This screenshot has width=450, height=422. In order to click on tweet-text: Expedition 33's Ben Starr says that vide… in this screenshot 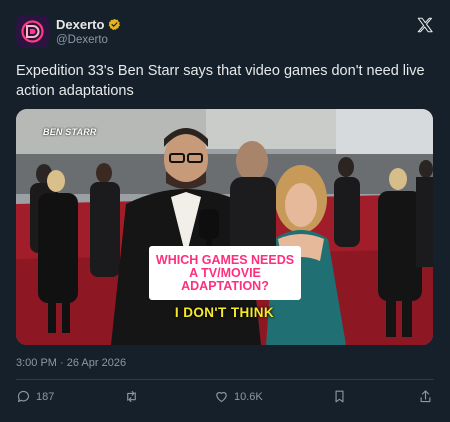, I will do `click(220, 81)`.